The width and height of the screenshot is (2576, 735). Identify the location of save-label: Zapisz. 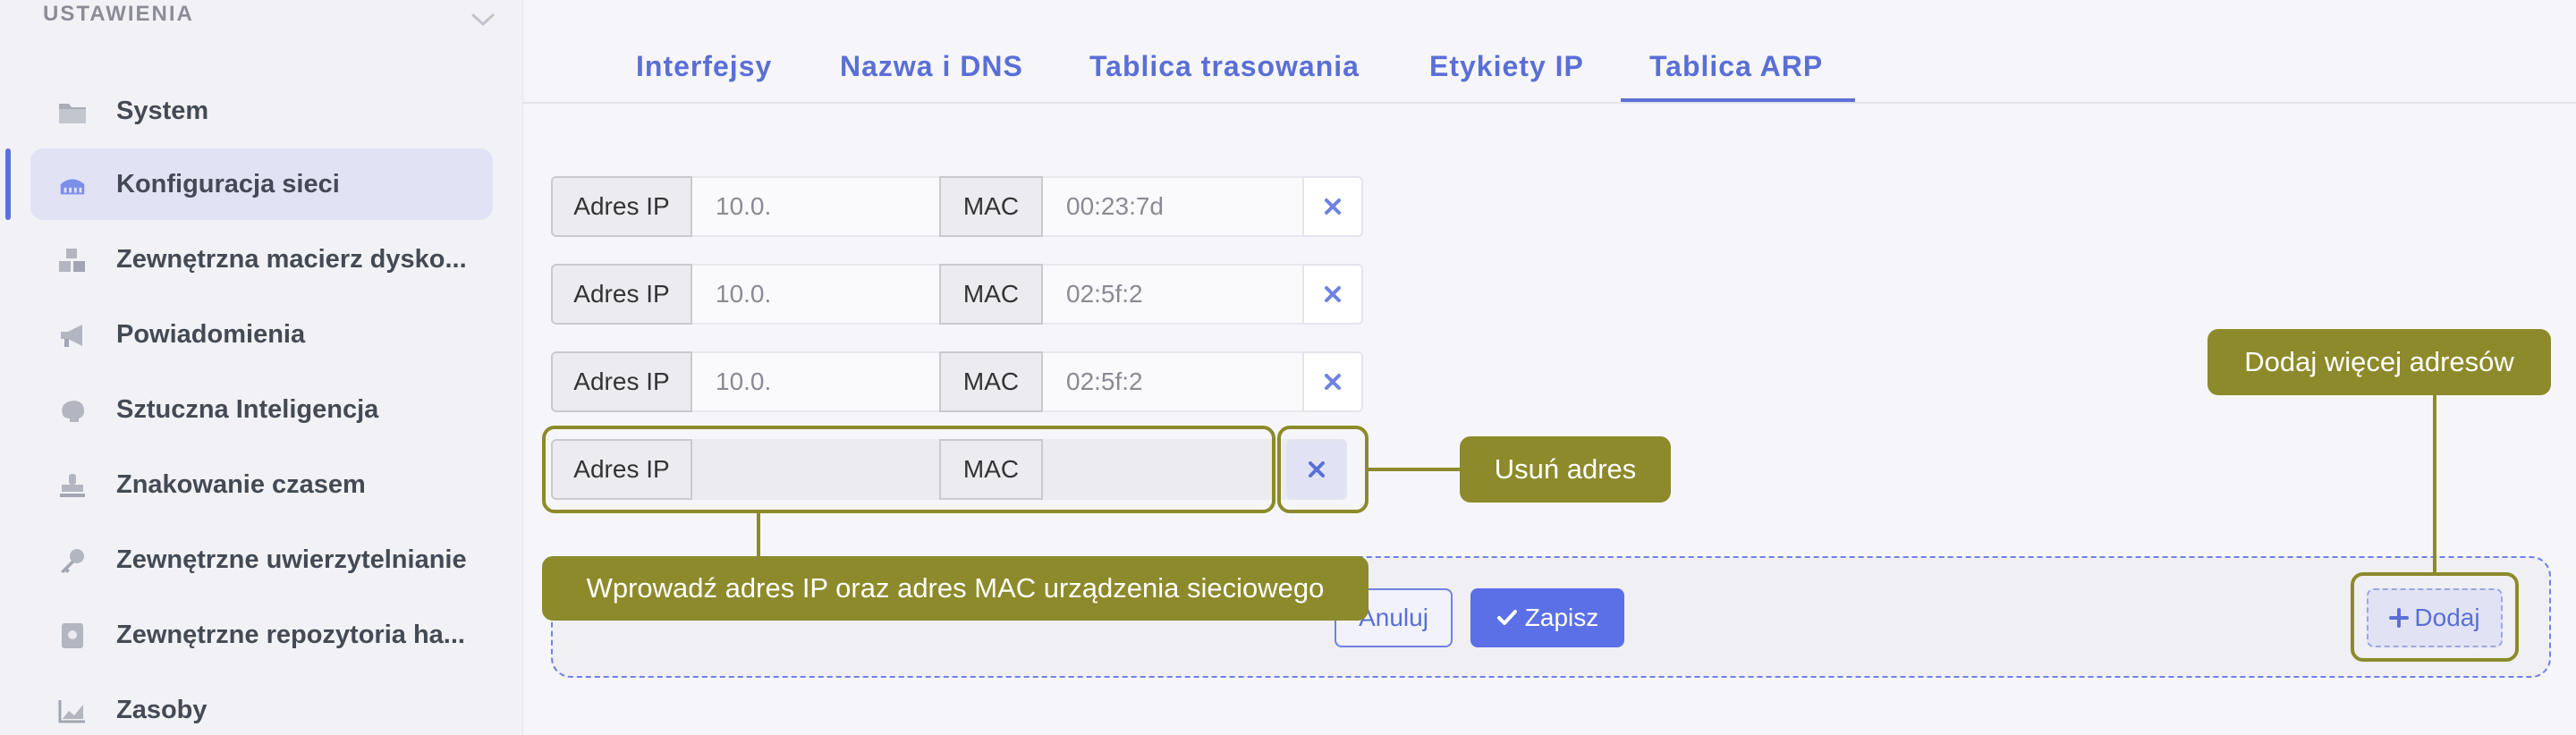
(1561, 618).